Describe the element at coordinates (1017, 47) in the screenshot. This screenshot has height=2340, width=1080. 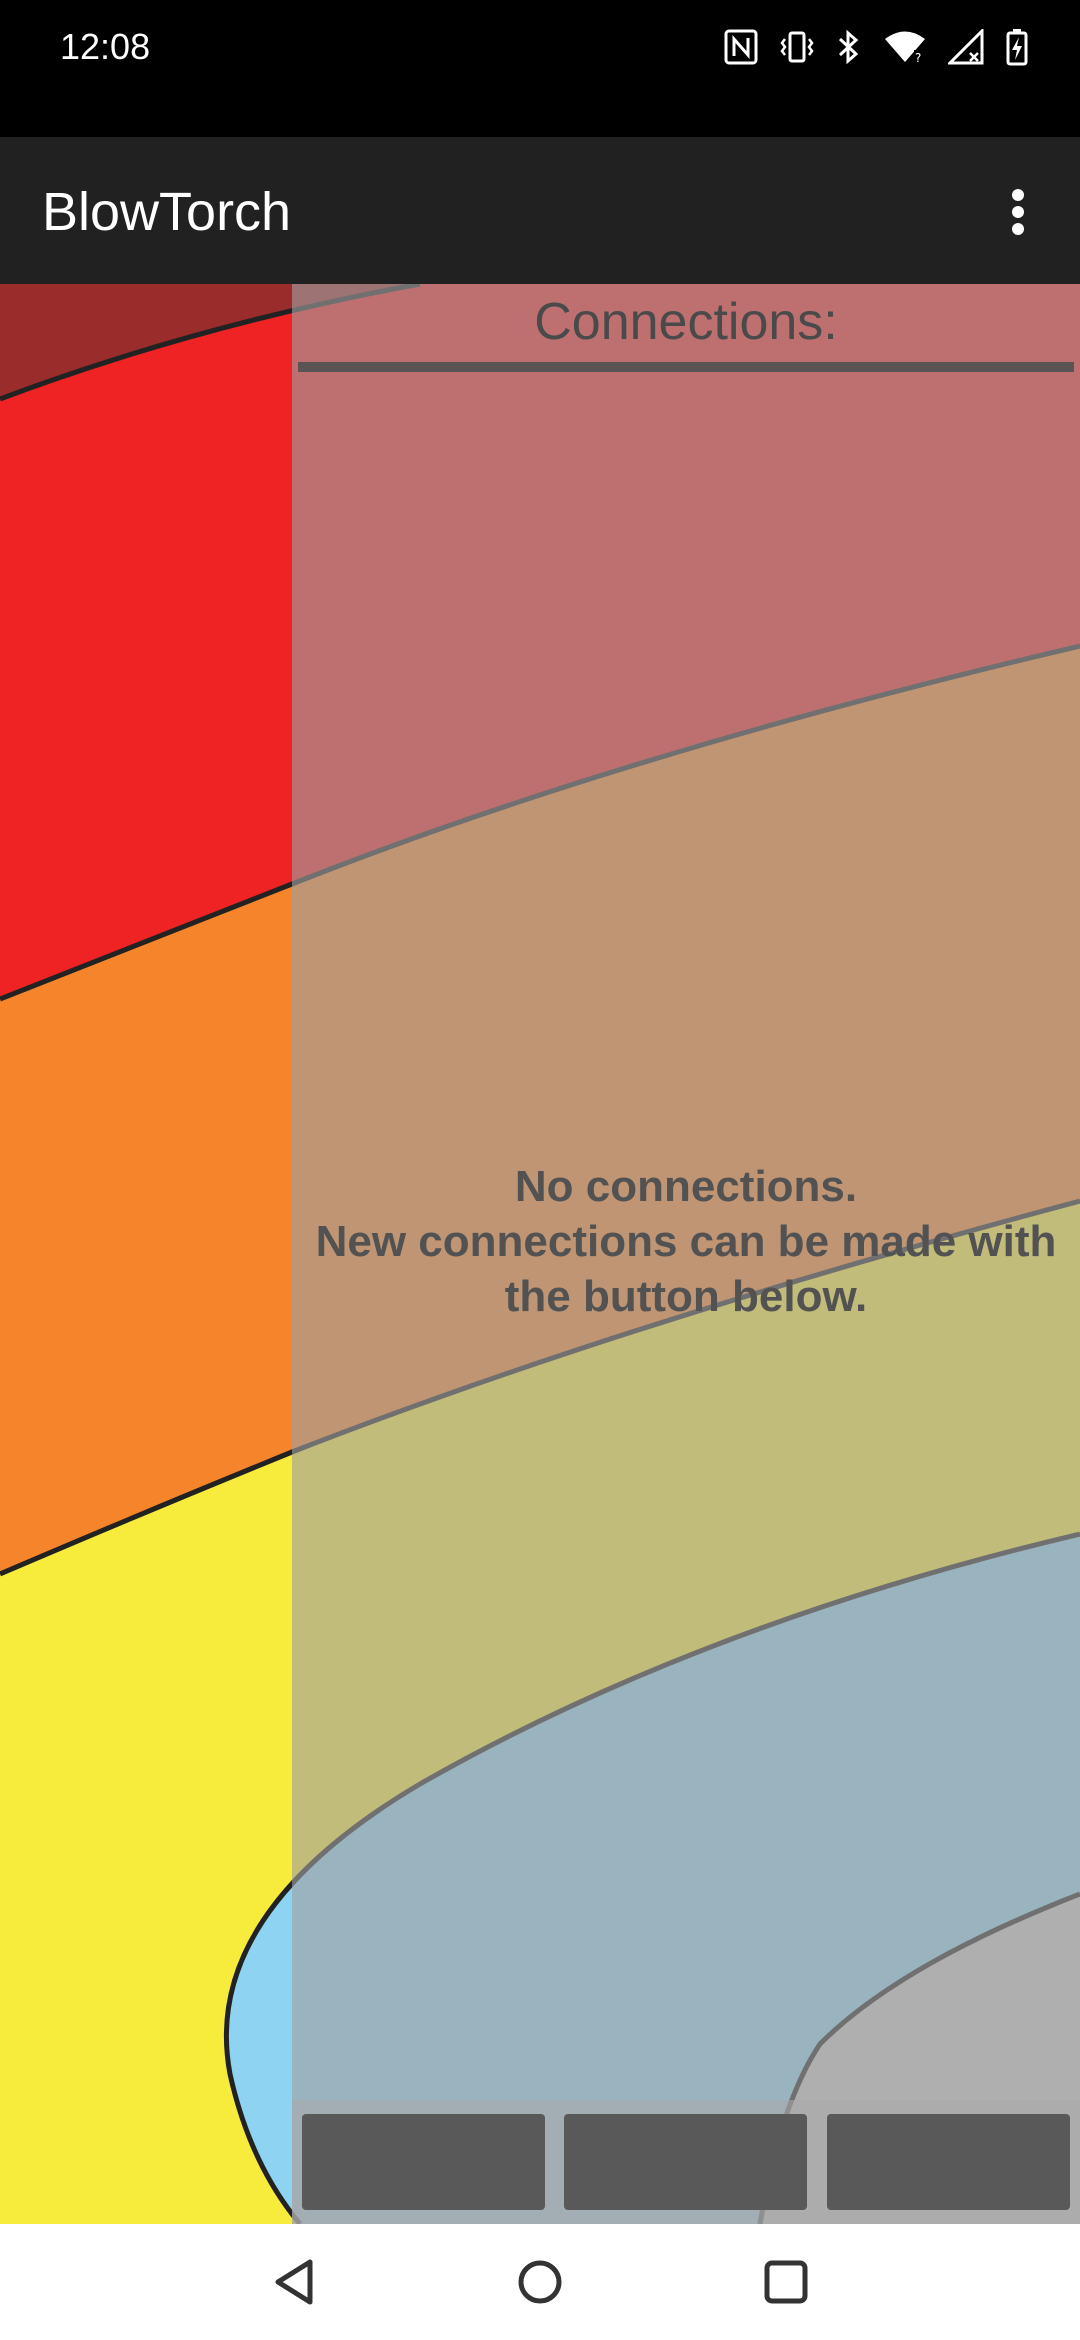
I see `battery-charging-icon` at that location.